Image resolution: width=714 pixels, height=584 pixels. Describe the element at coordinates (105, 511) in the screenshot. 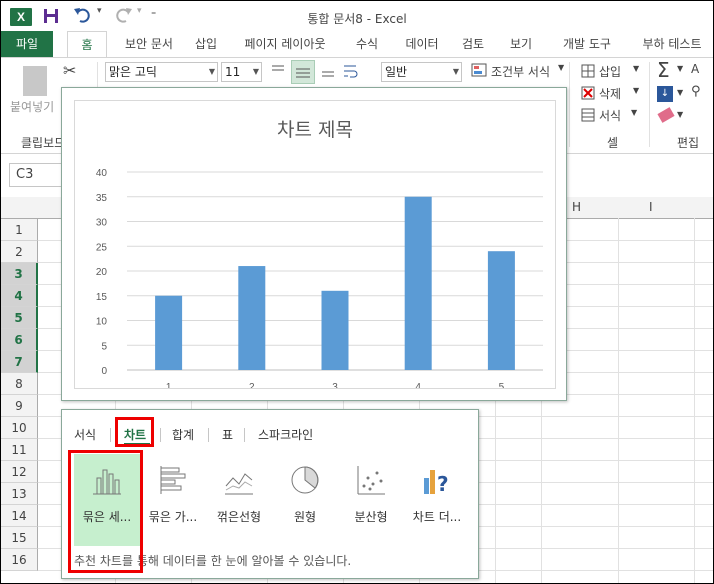

I see `highlight-box-clustered-column` at that location.